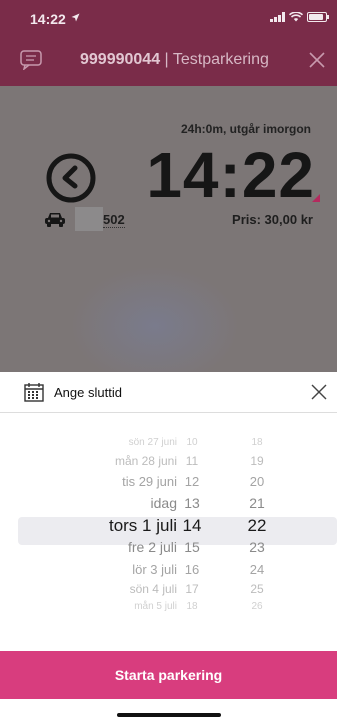 This screenshot has width=337, height=726. Describe the element at coordinates (245, 129) in the screenshot. I see `duration-text: 24h:0m, utgår imorgon` at that location.